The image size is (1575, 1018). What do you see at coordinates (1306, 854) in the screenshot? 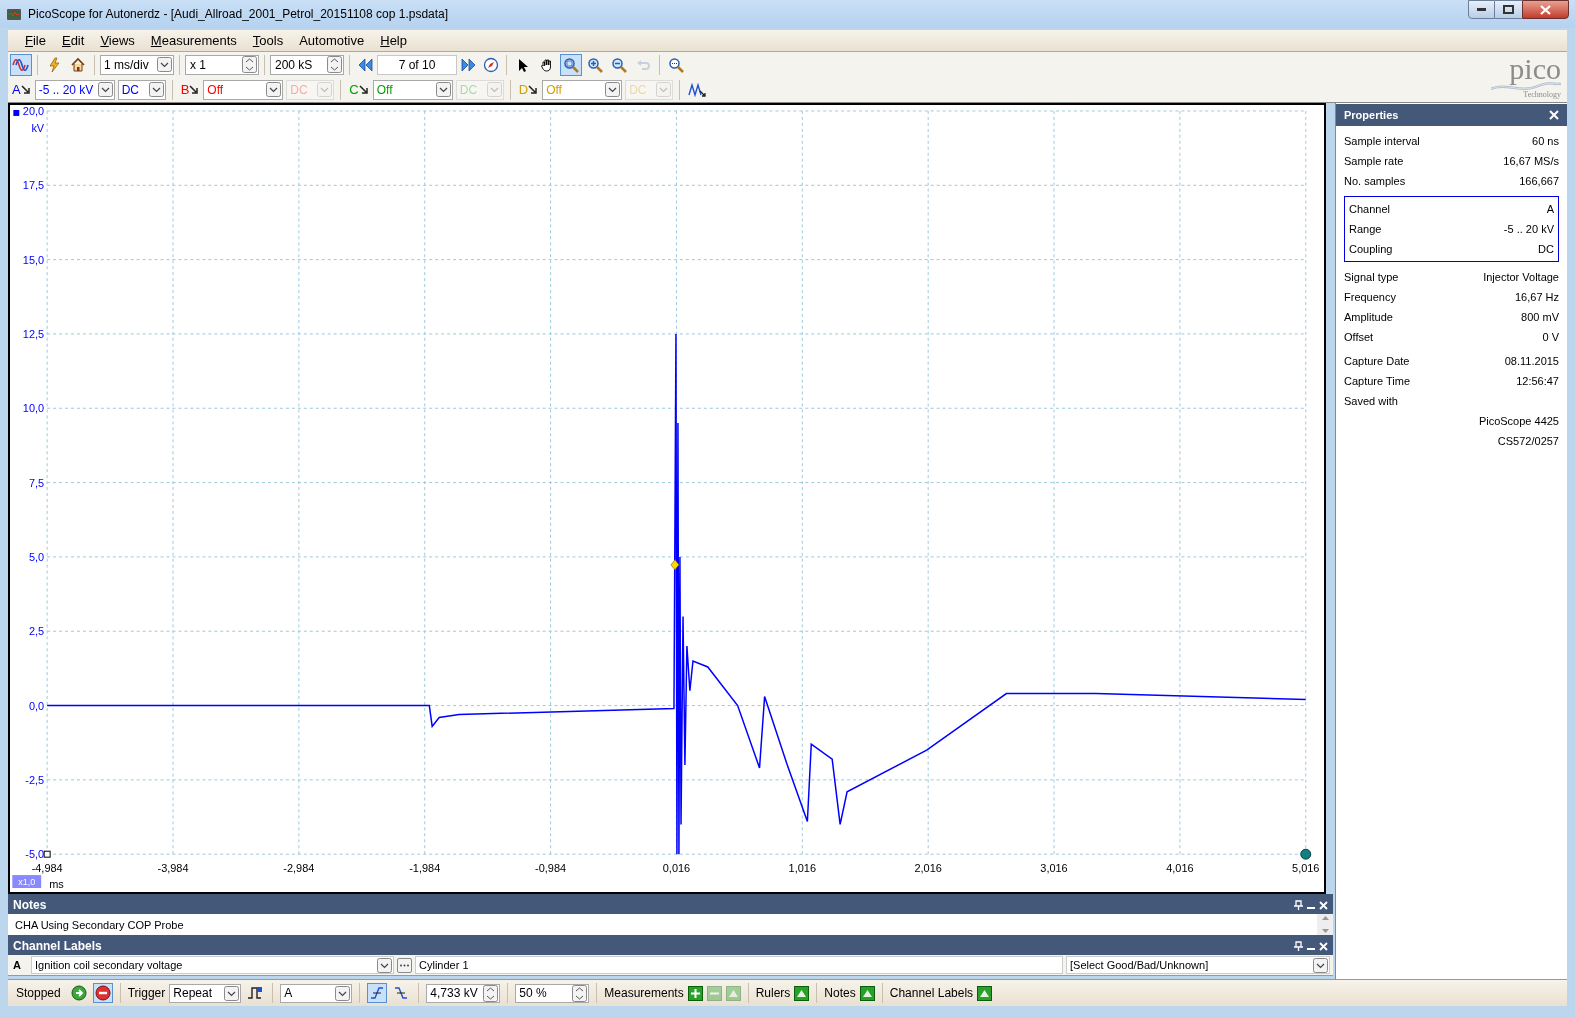
I see `ruler-handle-icon` at bounding box center [1306, 854].